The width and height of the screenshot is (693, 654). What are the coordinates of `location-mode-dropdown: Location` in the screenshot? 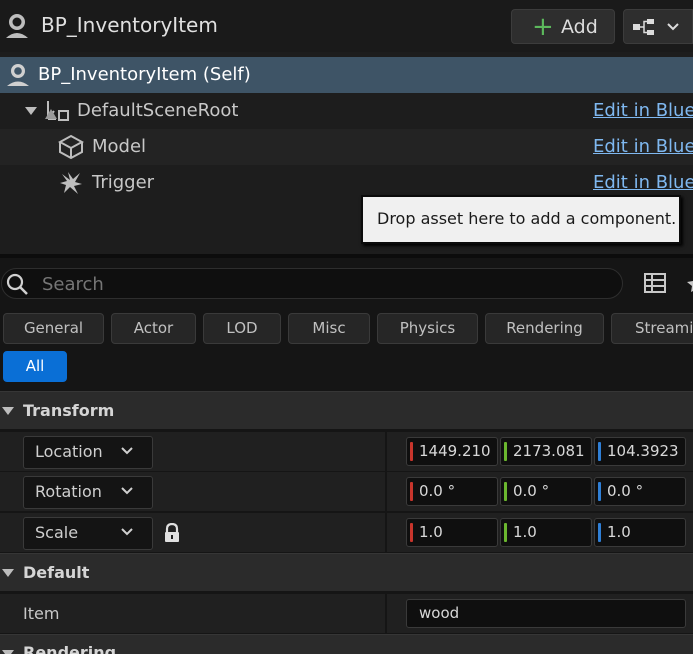 It's located at (88, 452).